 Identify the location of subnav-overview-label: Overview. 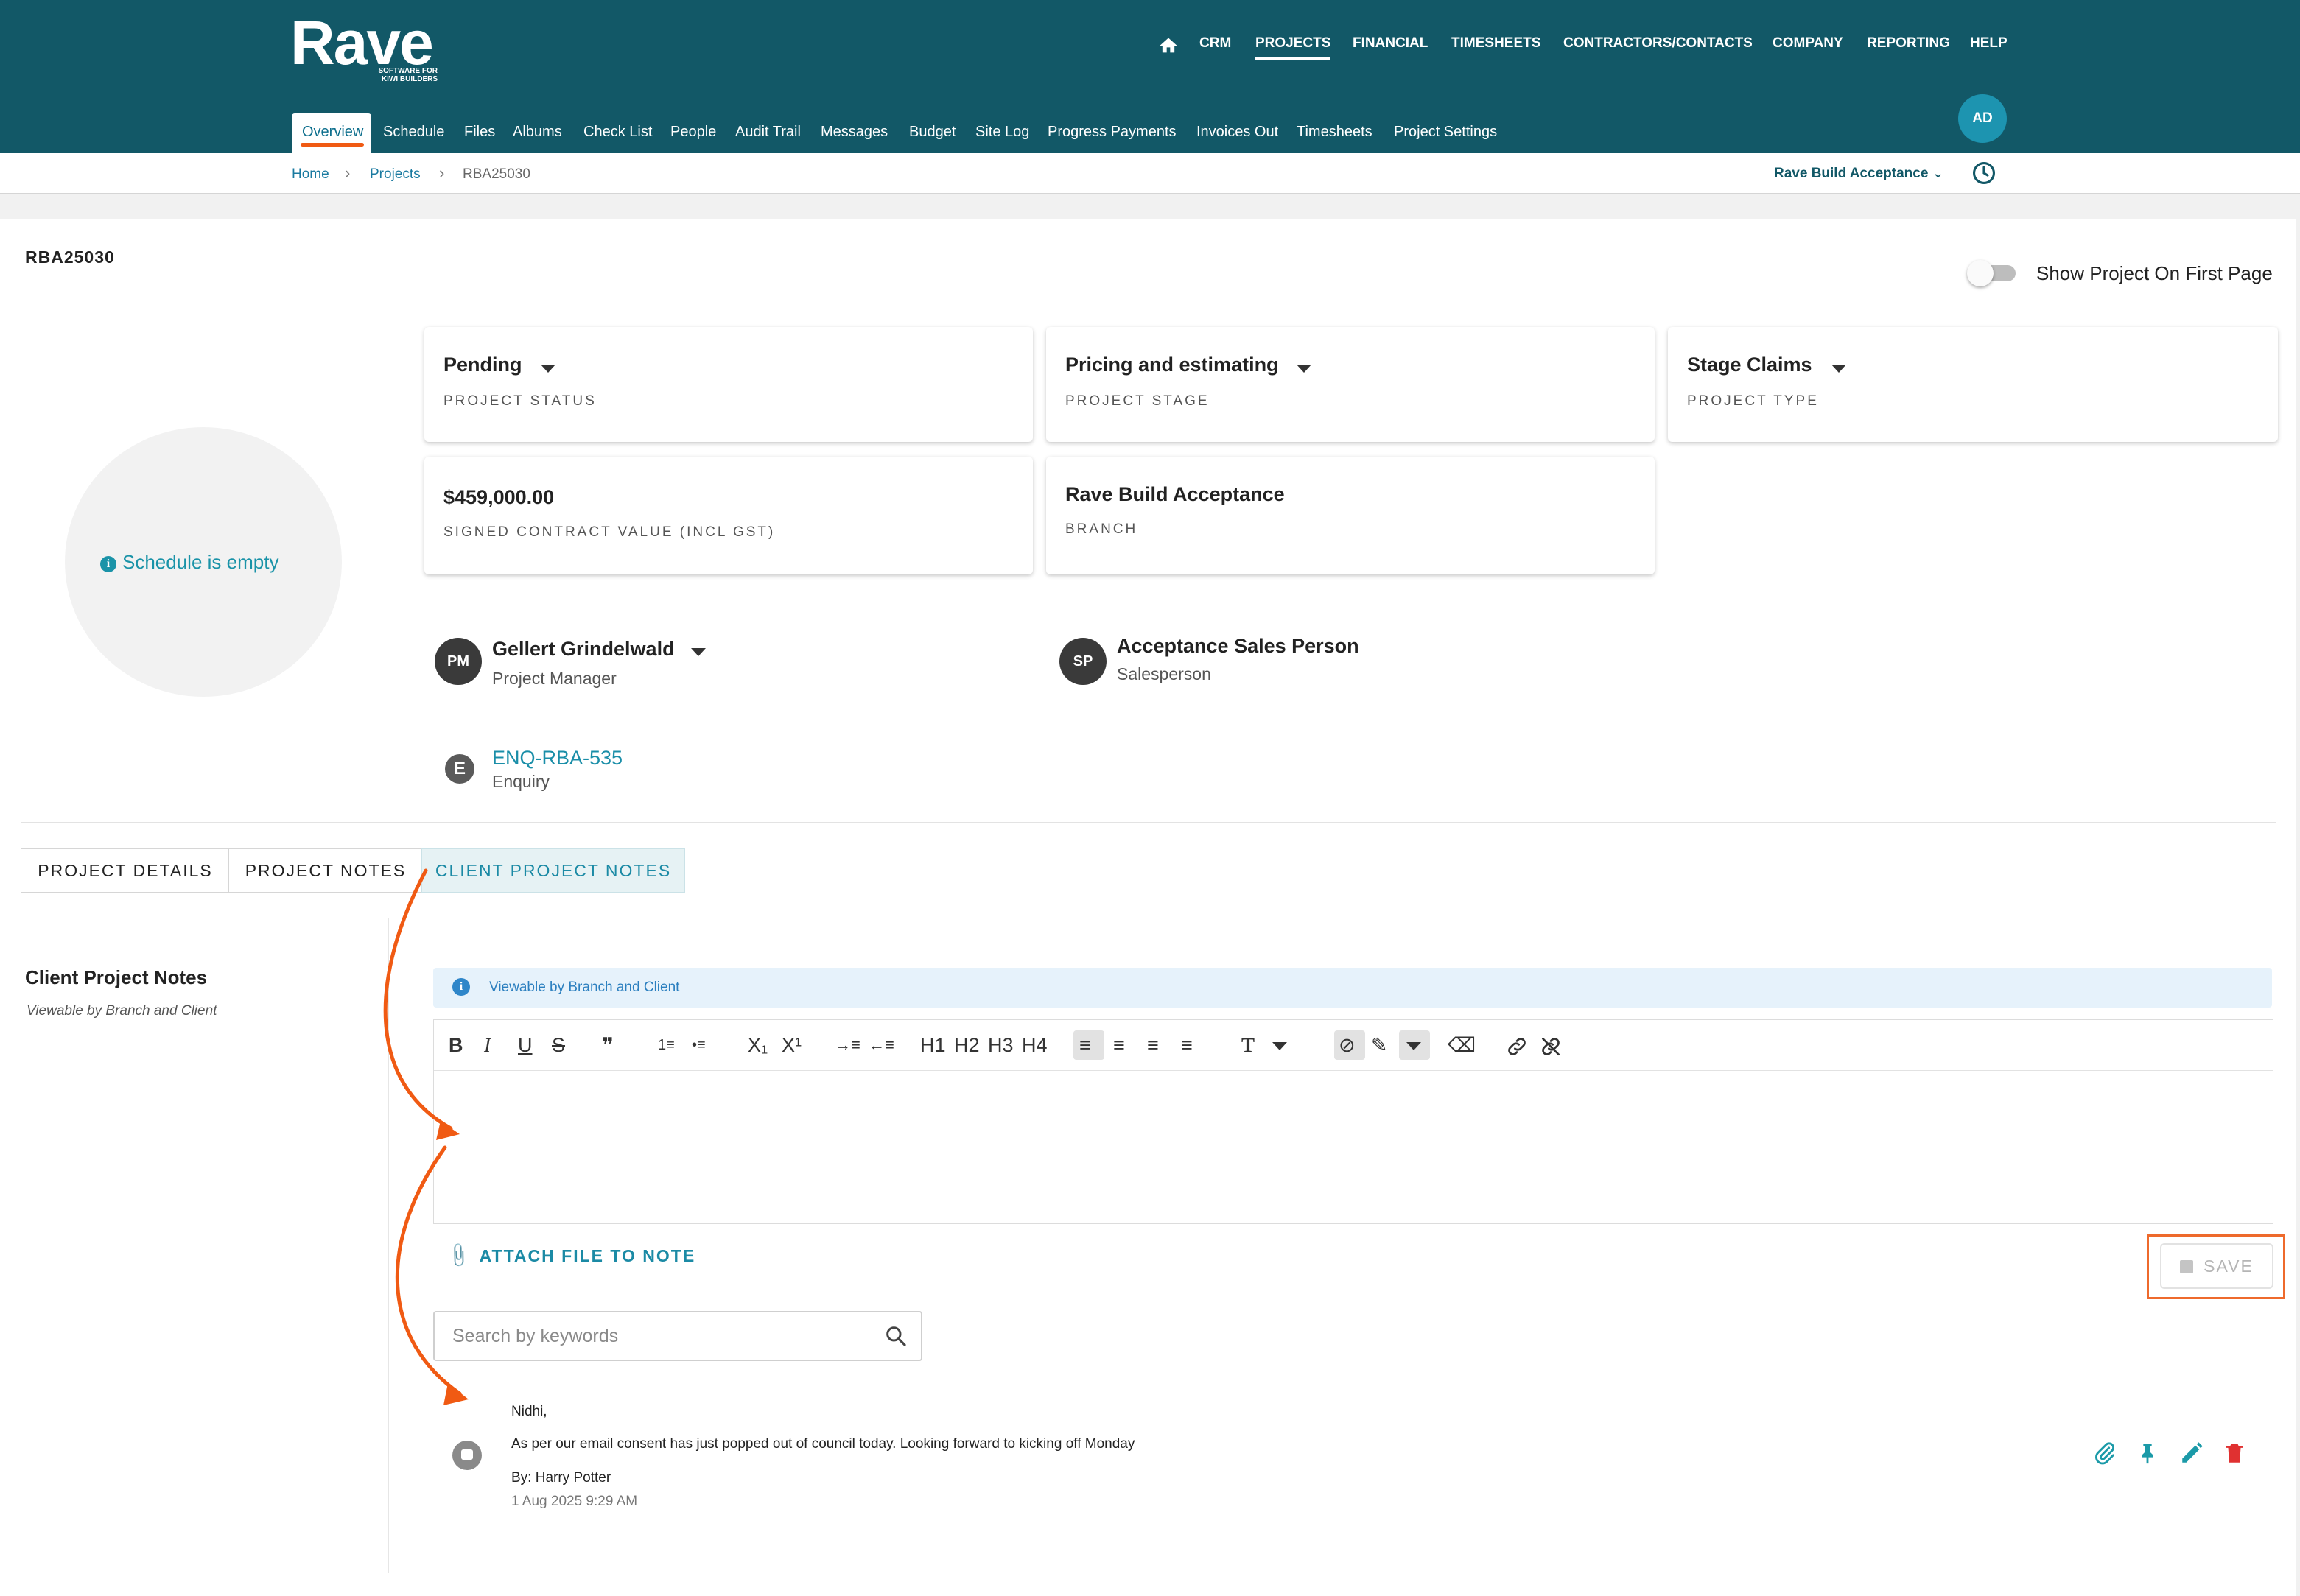
(333, 132).